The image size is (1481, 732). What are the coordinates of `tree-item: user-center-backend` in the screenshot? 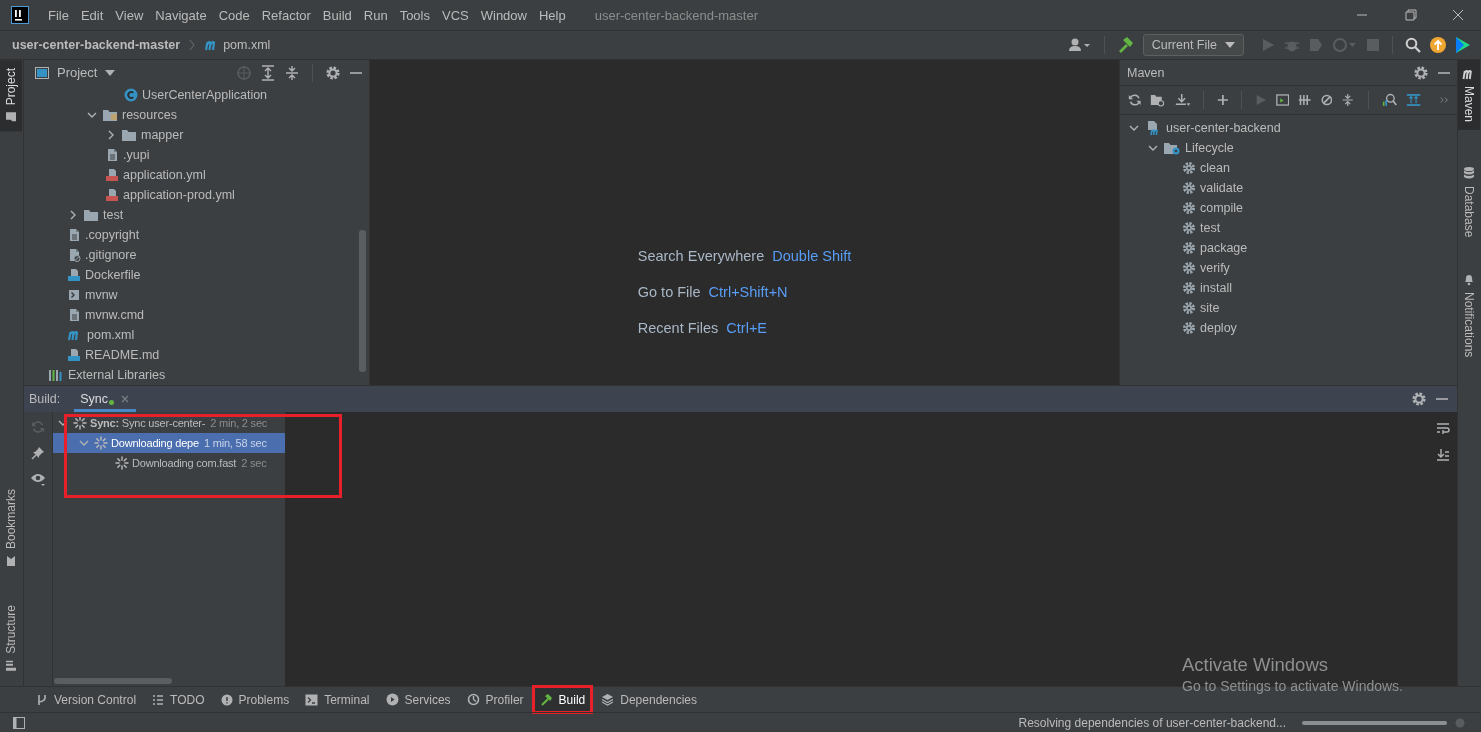 It's located at (1288, 128).